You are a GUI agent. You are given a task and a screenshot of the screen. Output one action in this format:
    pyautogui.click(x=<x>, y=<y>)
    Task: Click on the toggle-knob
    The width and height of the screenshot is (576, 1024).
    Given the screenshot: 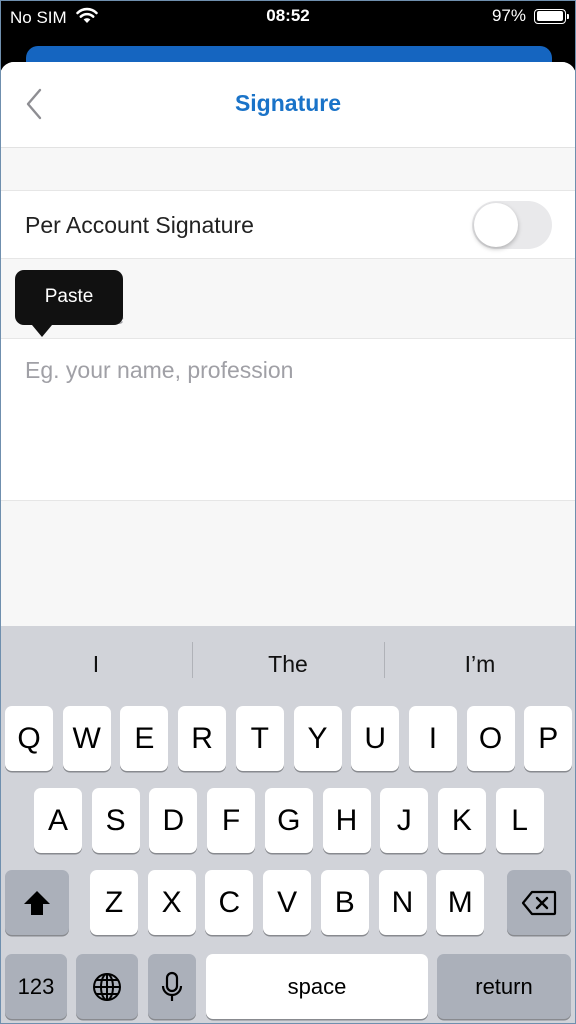 What is the action you would take?
    pyautogui.click(x=496, y=225)
    